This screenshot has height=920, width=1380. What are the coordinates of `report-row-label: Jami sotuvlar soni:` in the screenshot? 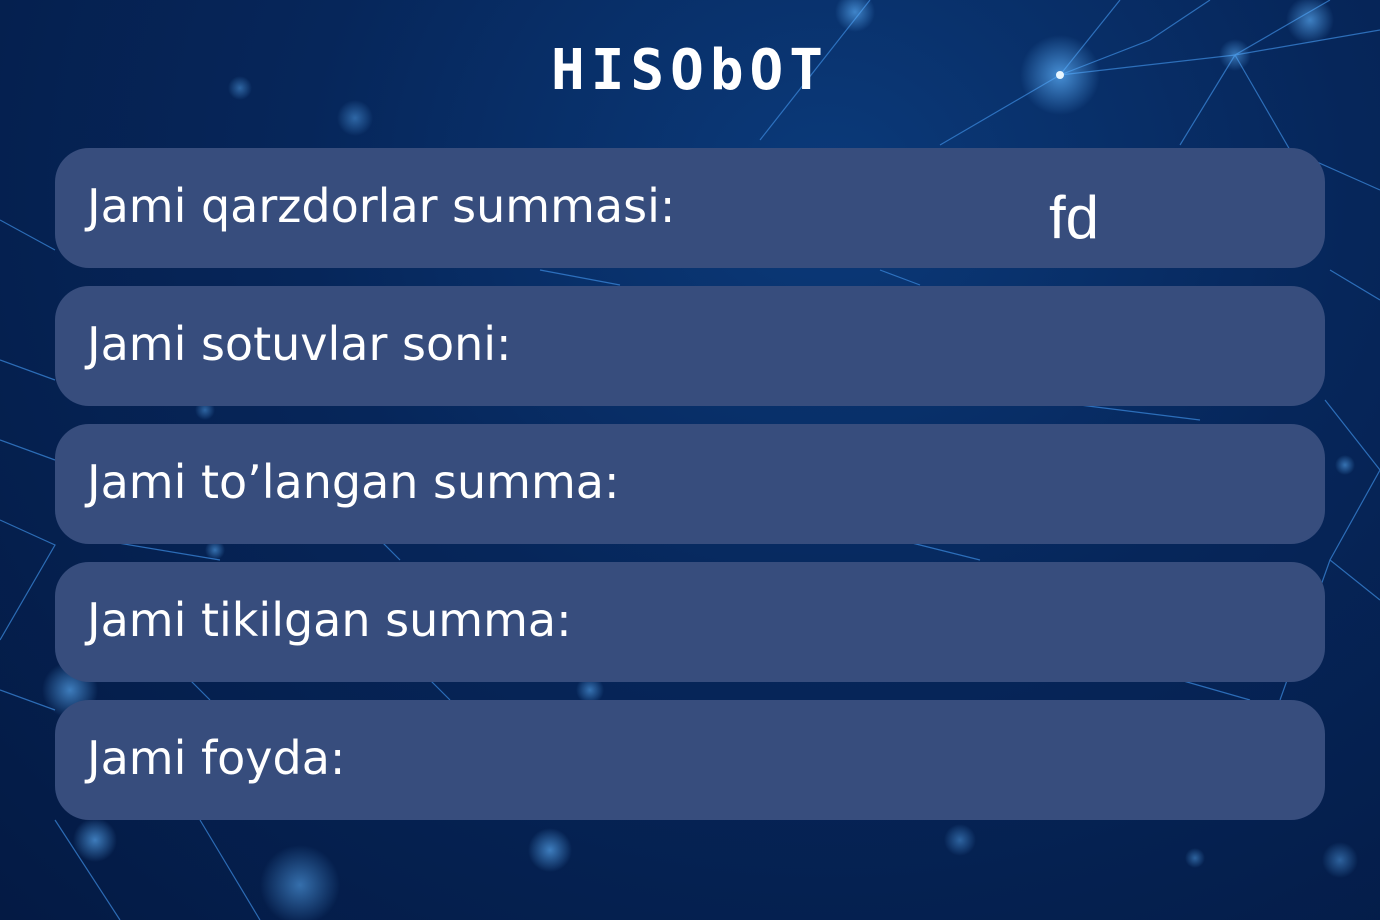 It's located at (299, 344).